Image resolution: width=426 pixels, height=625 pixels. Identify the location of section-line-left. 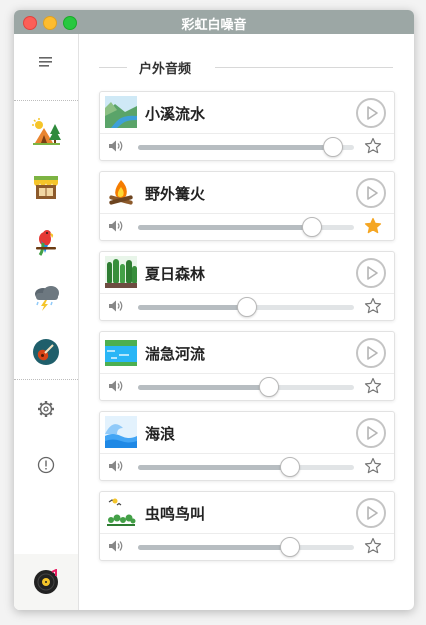
(113, 67).